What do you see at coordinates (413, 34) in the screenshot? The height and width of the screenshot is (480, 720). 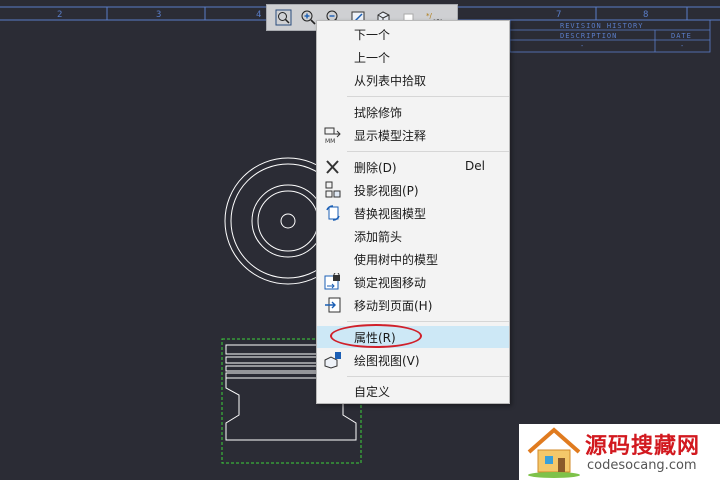 I see `menu-item-next: 下一个` at bounding box center [413, 34].